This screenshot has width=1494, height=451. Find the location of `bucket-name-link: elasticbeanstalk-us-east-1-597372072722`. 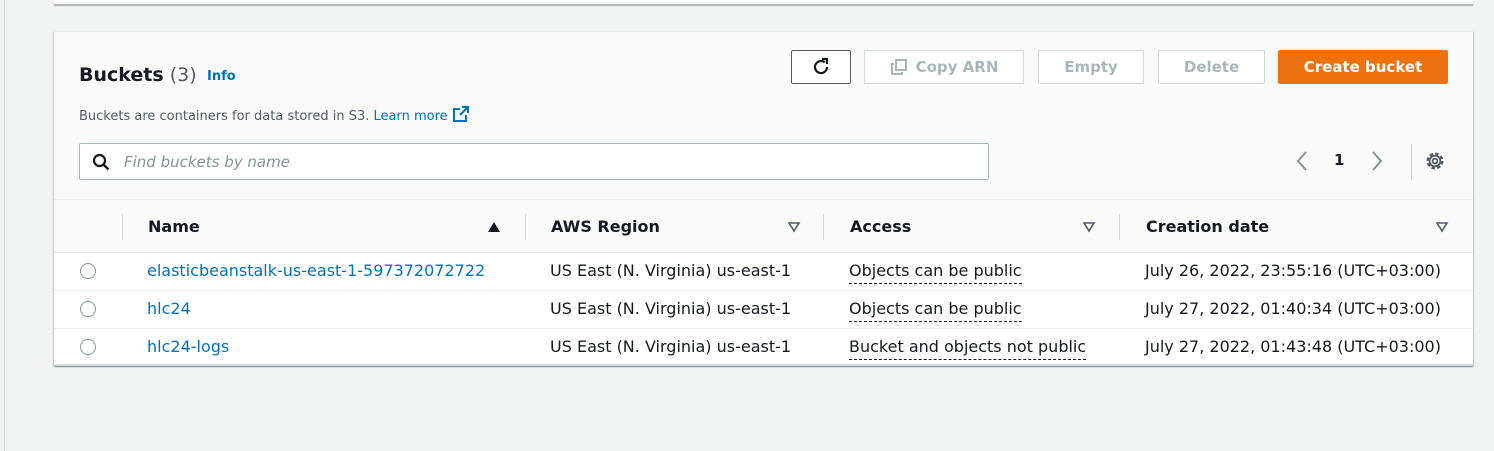

bucket-name-link: elasticbeanstalk-us-east-1-597372072722 is located at coordinates (316, 270).